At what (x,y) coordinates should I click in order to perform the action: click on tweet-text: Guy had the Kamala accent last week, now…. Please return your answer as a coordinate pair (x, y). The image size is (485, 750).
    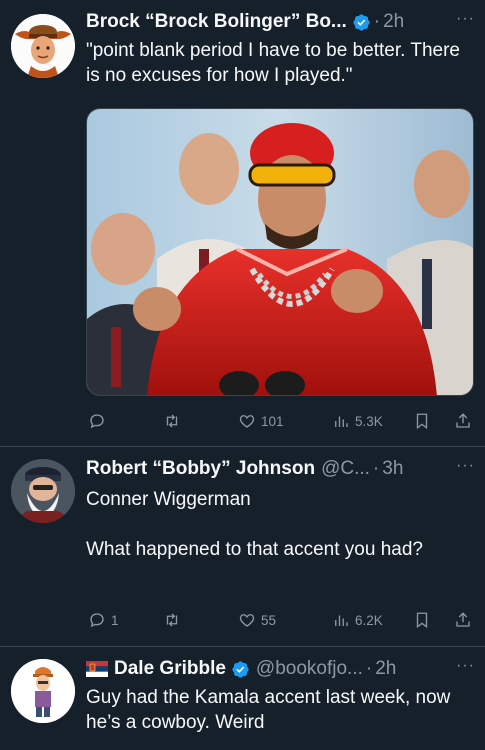
    Looking at the image, I should click on (271, 710).